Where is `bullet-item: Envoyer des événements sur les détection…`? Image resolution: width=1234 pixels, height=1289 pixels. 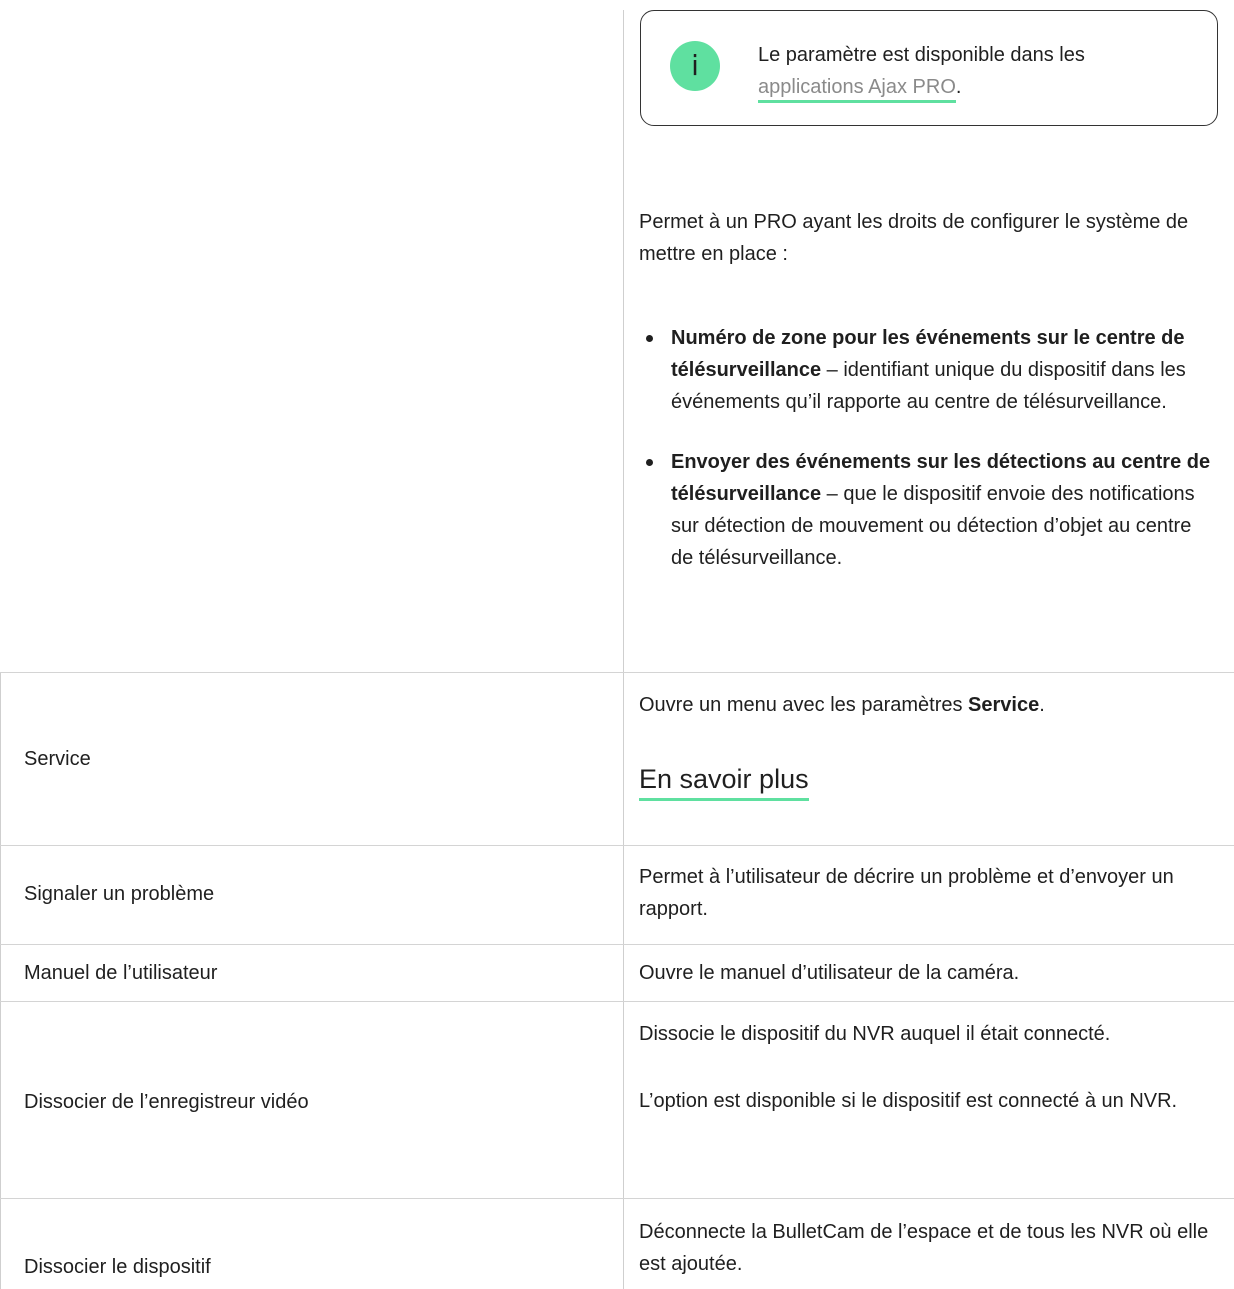
bullet-item: Envoyer des événements sur les détection… is located at coordinates (929, 510).